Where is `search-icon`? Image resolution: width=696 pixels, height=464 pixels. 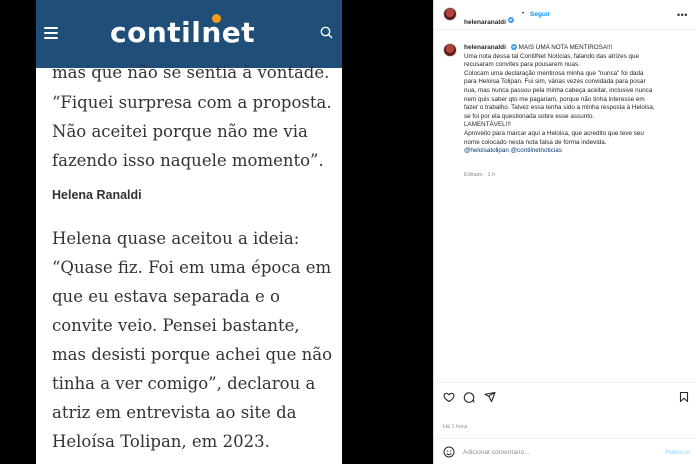 search-icon is located at coordinates (326, 32).